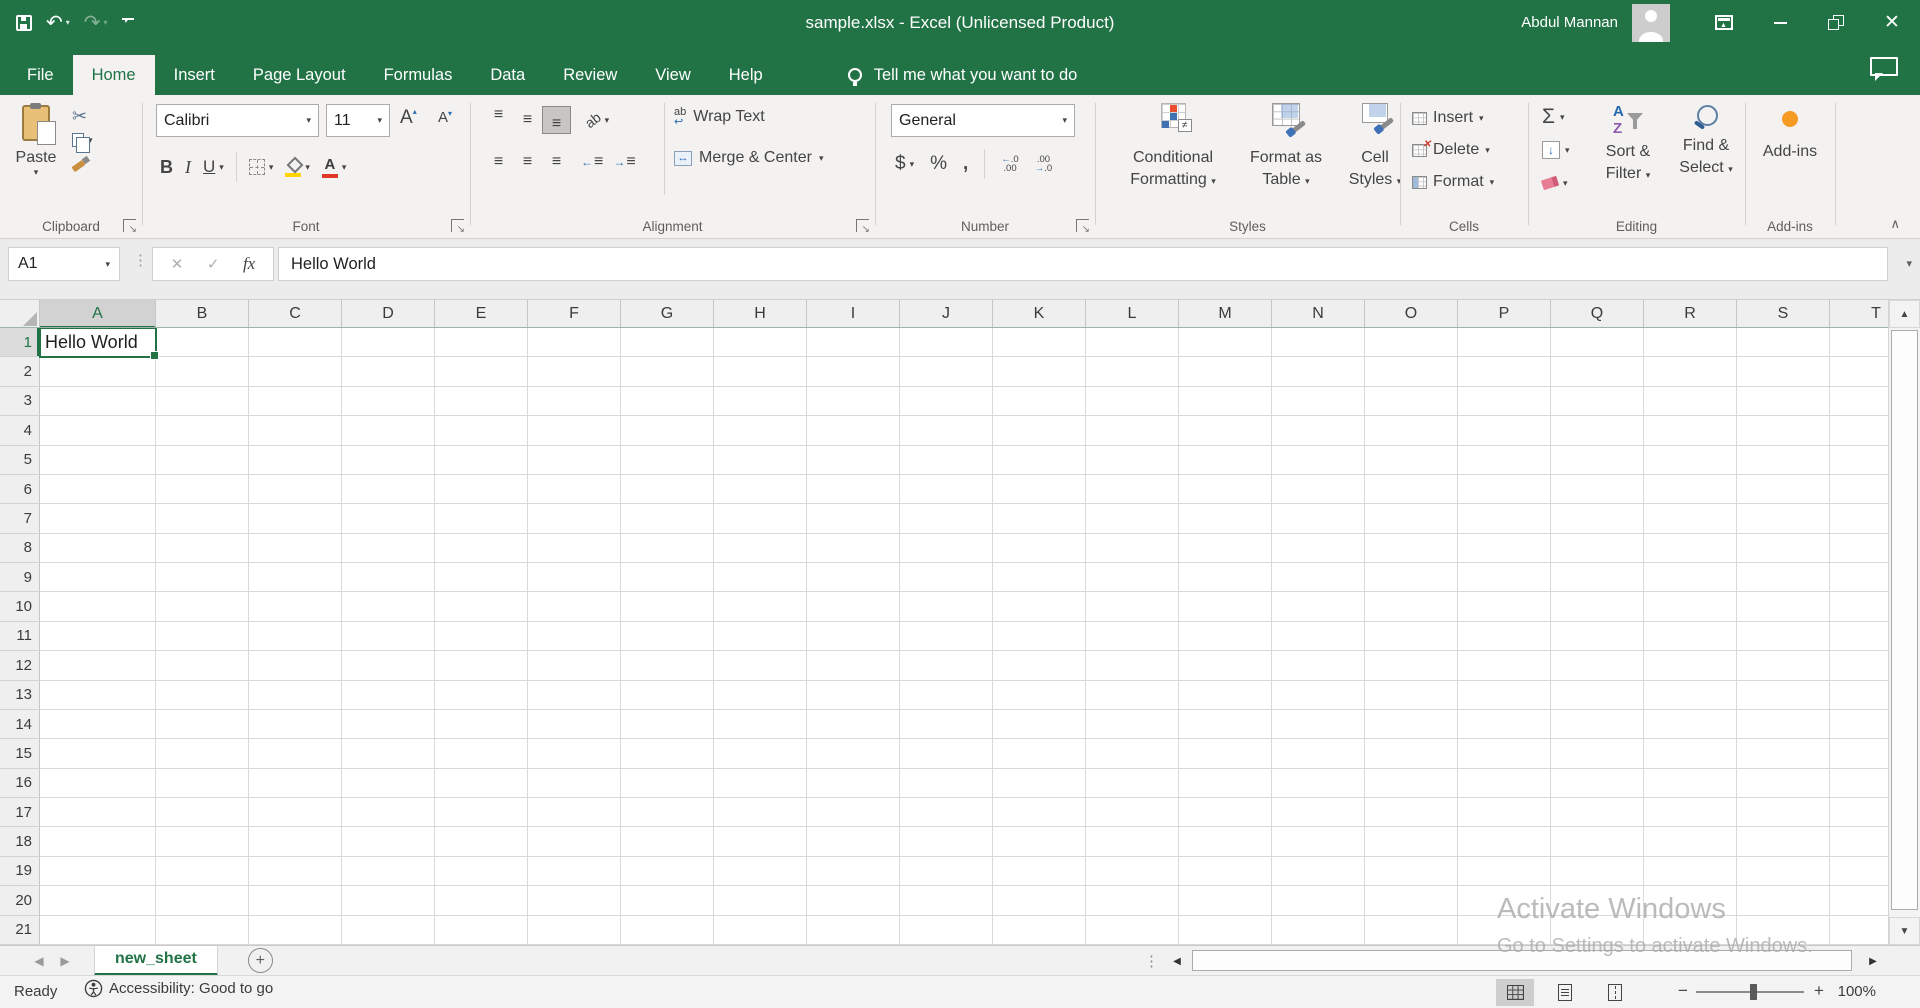 The image size is (1920, 1008). I want to click on row-header-17: 17, so click(20, 813).